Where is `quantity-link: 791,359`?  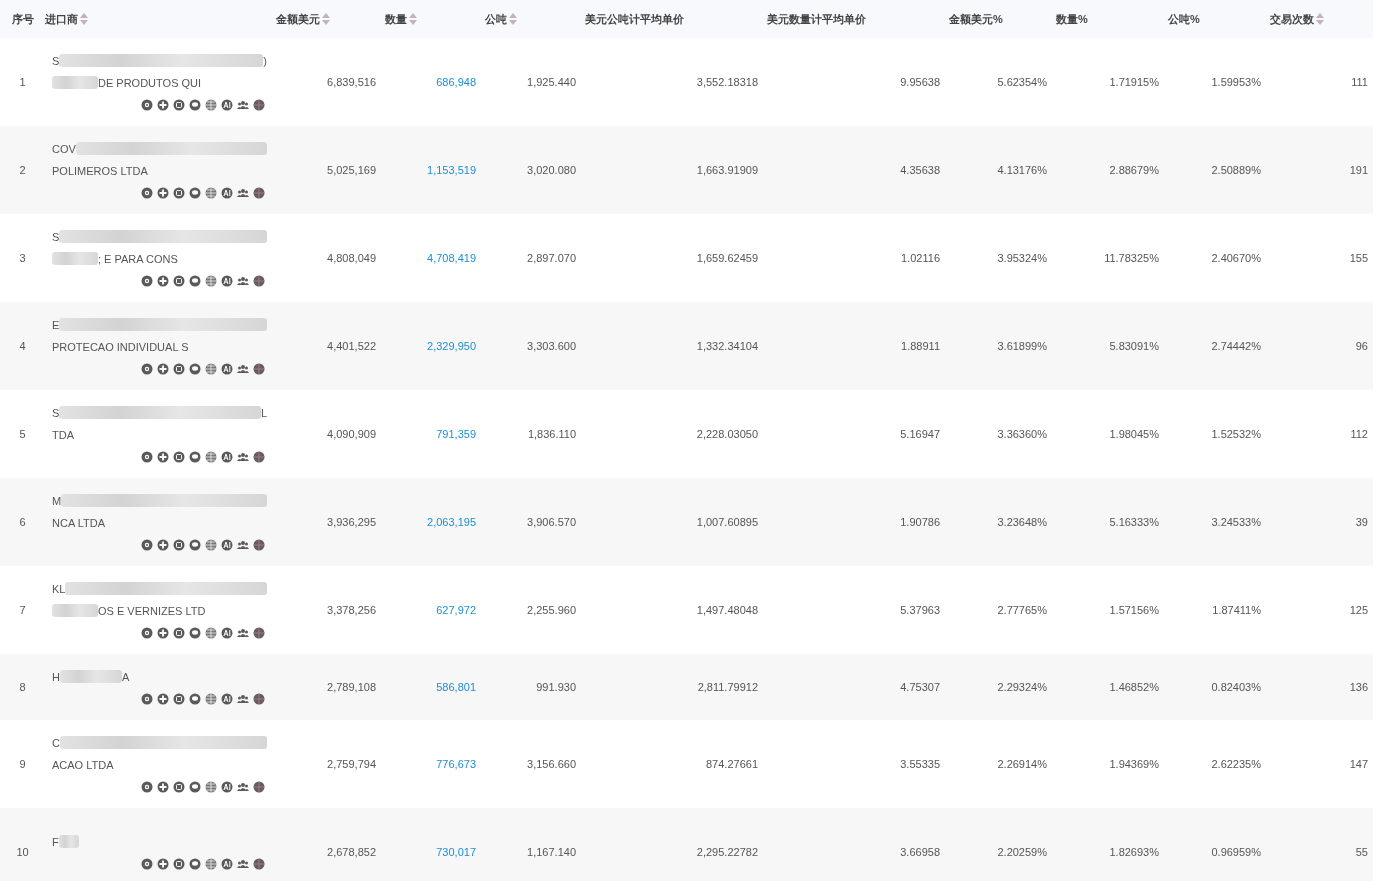
quantity-link: 791,359 is located at coordinates (456, 434).